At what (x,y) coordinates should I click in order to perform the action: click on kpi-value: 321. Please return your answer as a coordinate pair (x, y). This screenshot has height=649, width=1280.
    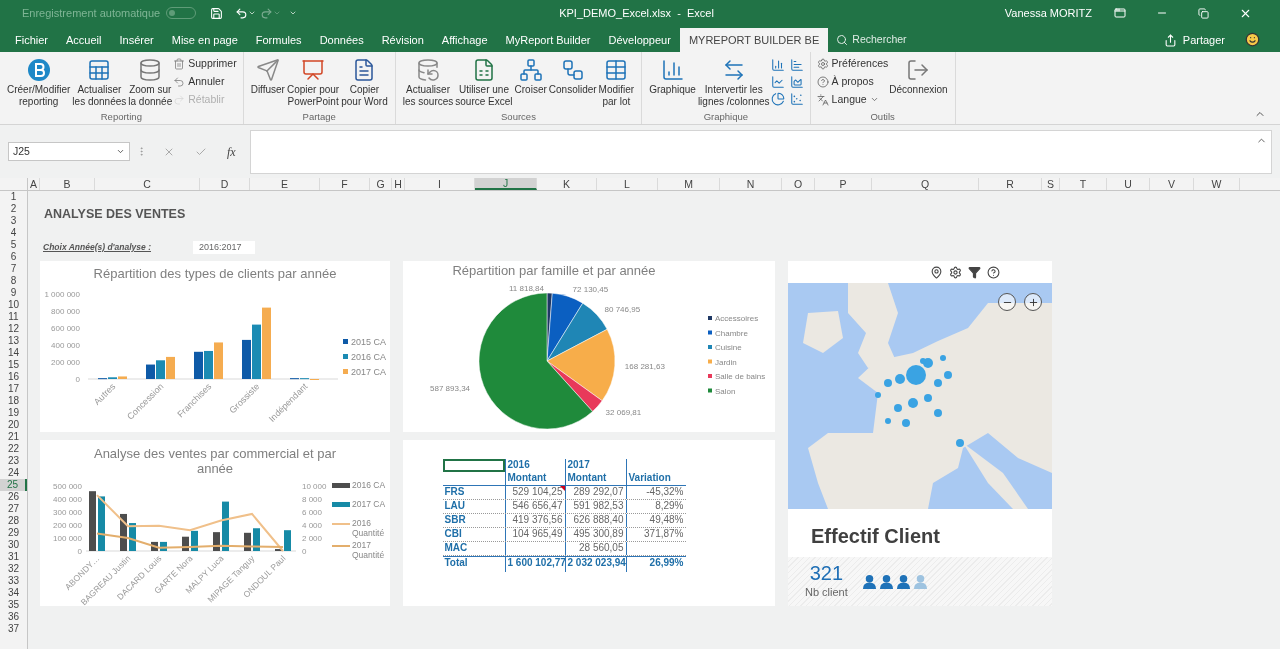
    Looking at the image, I should click on (826, 573).